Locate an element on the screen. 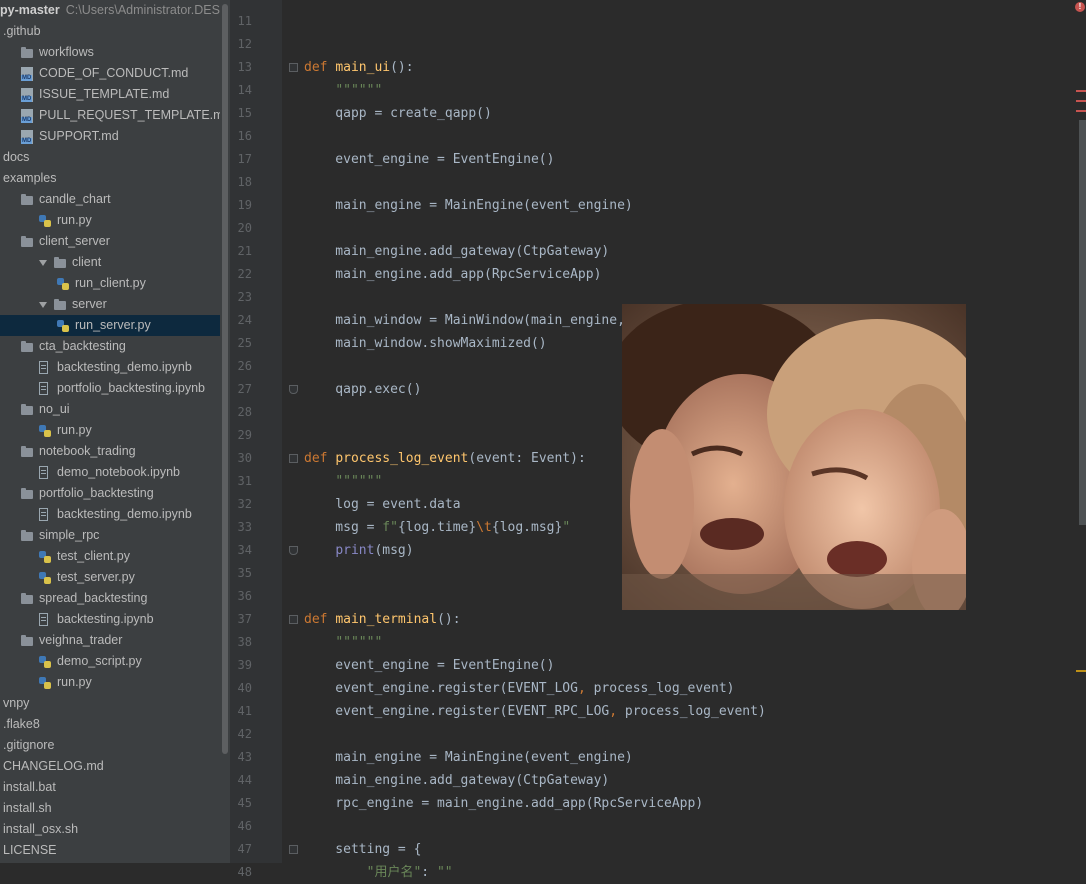 This screenshot has width=1086, height=884. tree-item: portfolio_backtesting.ipynb is located at coordinates (110, 388).